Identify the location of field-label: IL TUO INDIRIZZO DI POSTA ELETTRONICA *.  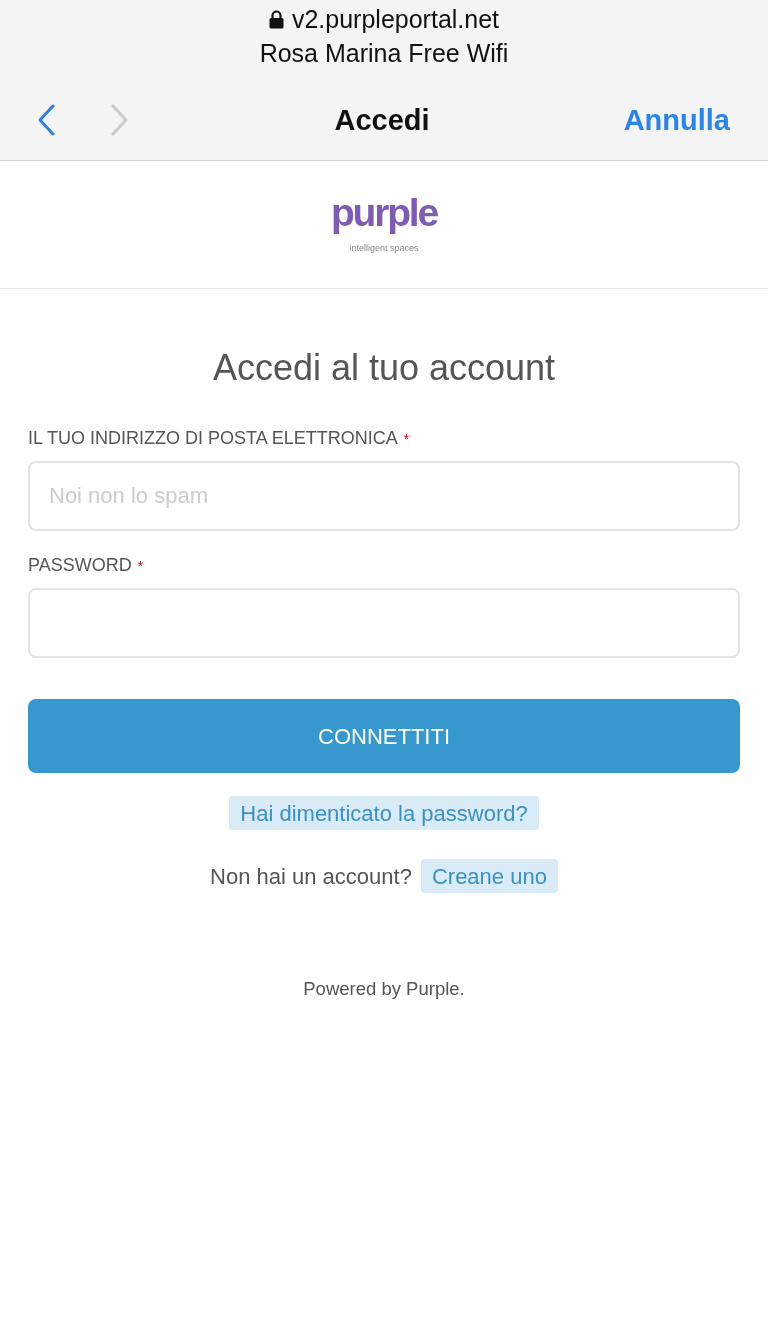
(219, 438).